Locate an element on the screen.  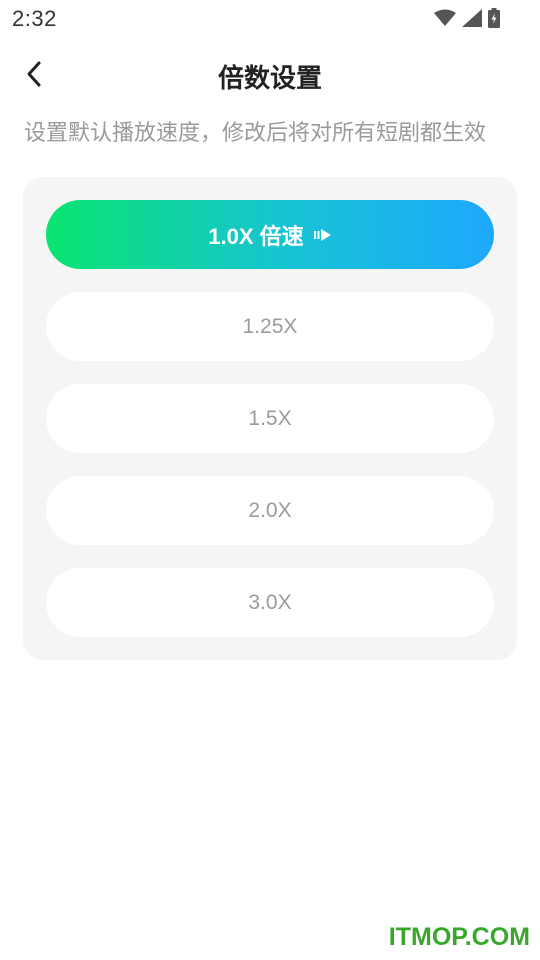
speed-option-label: 2.0X is located at coordinates (270, 510).